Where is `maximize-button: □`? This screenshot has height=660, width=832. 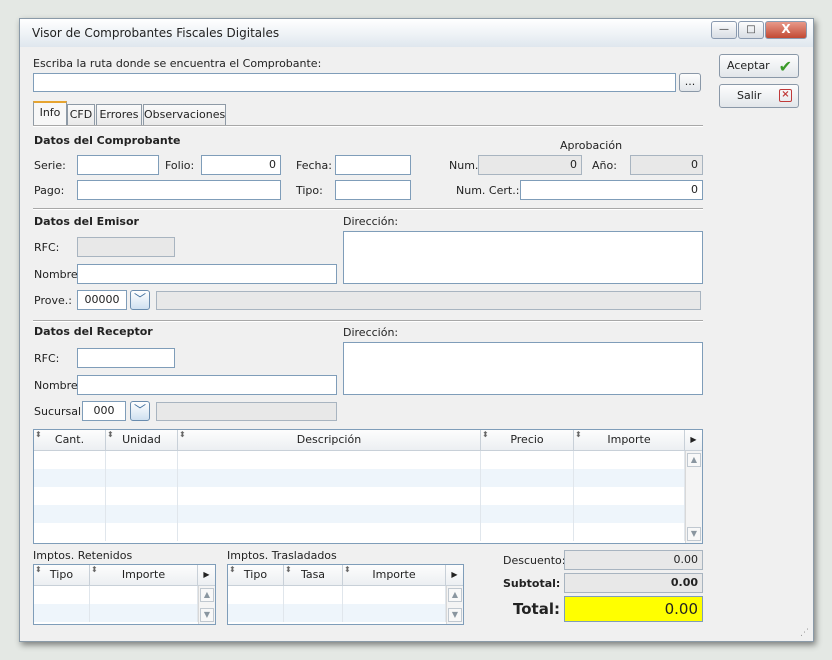
maximize-button: □ is located at coordinates (751, 30).